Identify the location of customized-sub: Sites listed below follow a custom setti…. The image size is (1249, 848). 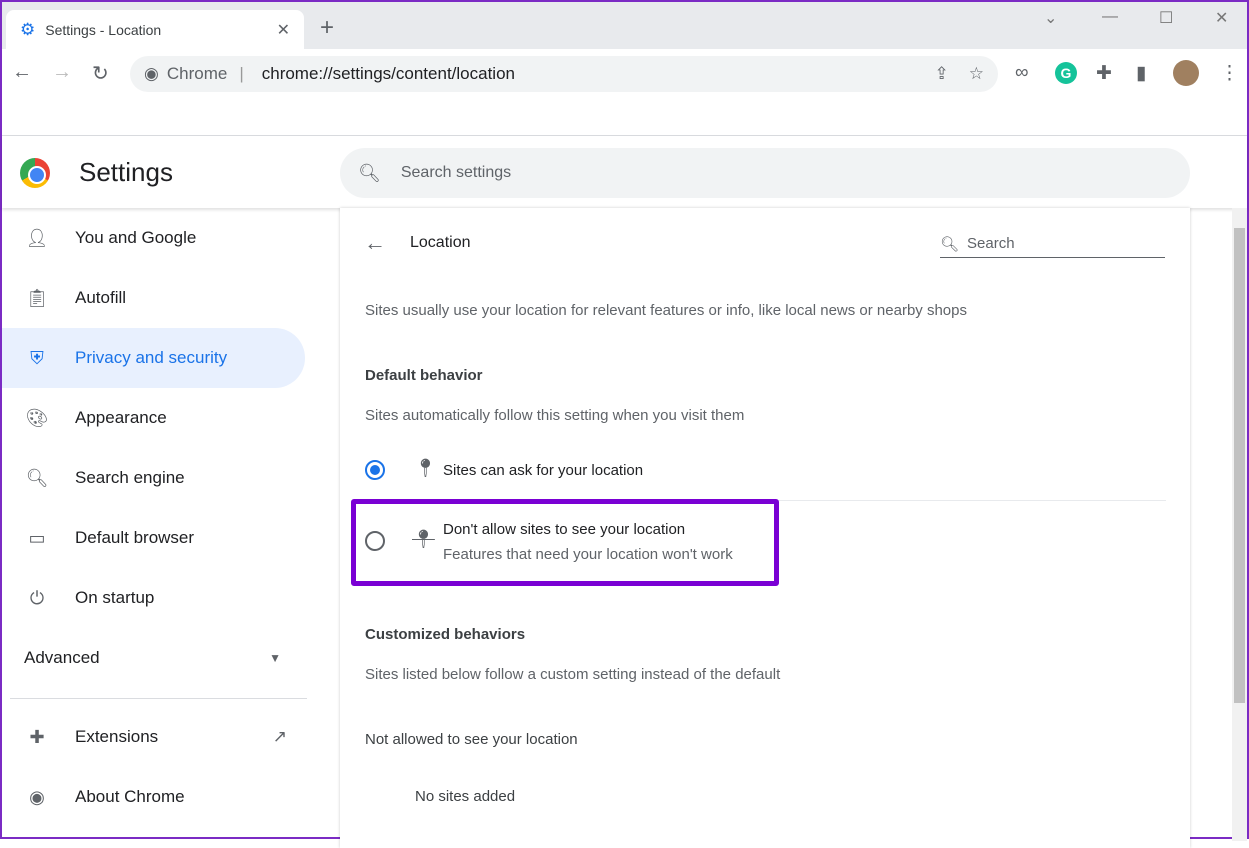
(573, 674).